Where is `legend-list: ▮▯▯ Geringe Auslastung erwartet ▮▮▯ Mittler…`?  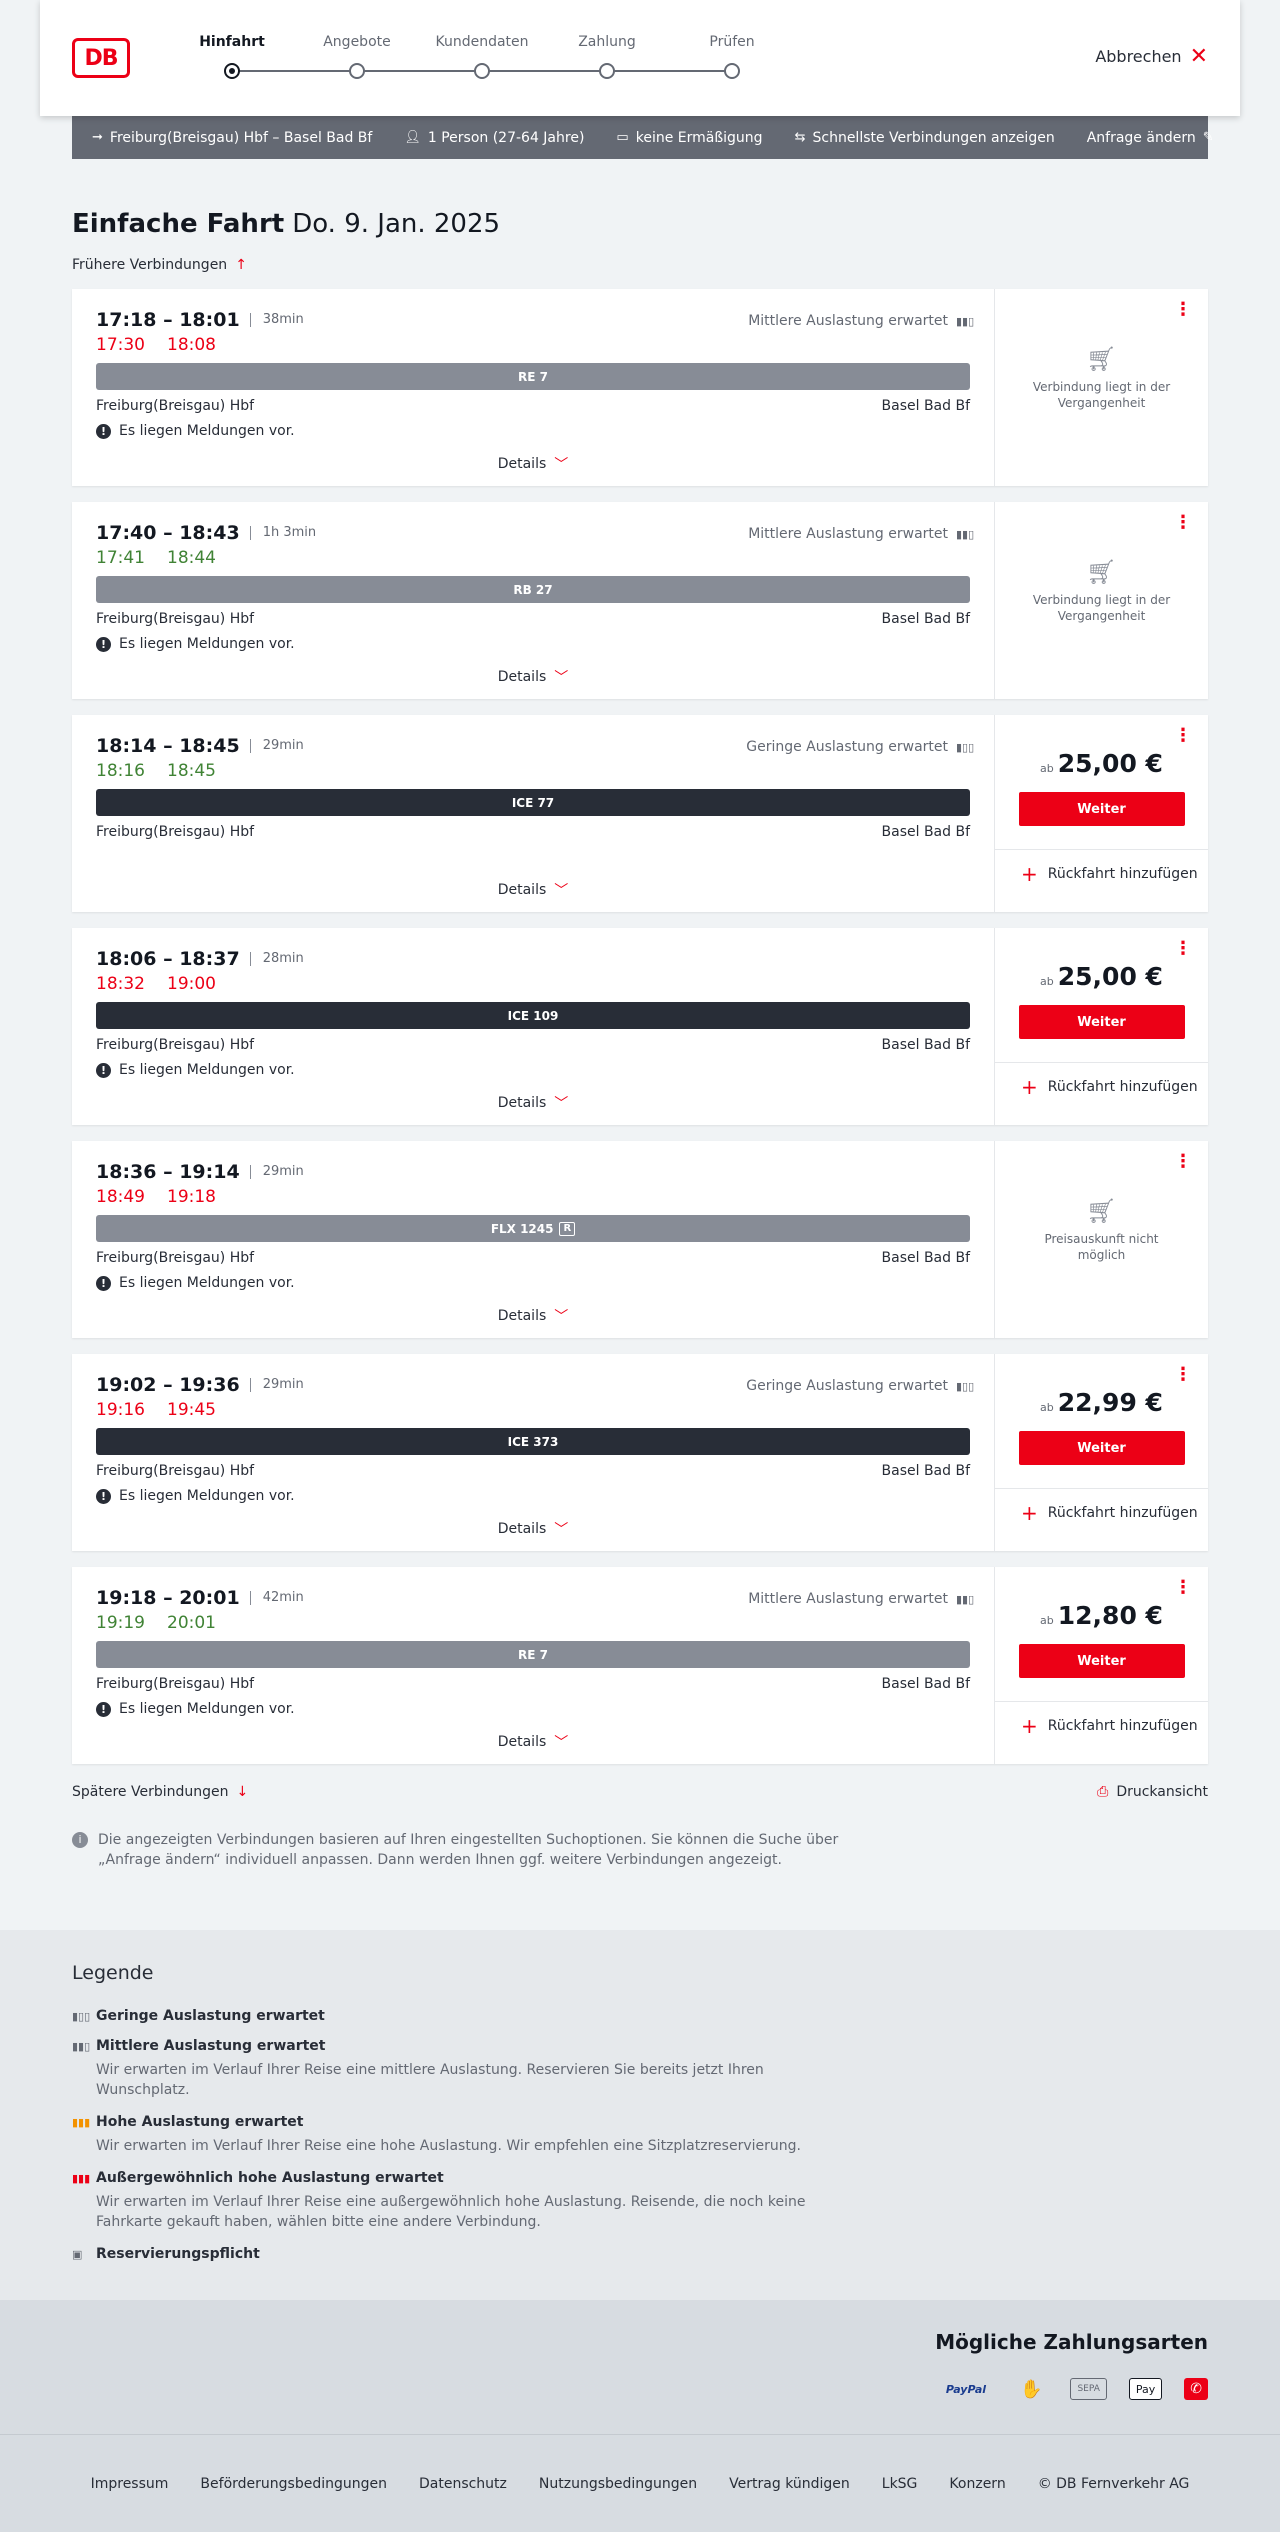 legend-list: ▮▯▯ Geringe Auslastung erwartet ▮▮▯ Mittler… is located at coordinates (640, 2135).